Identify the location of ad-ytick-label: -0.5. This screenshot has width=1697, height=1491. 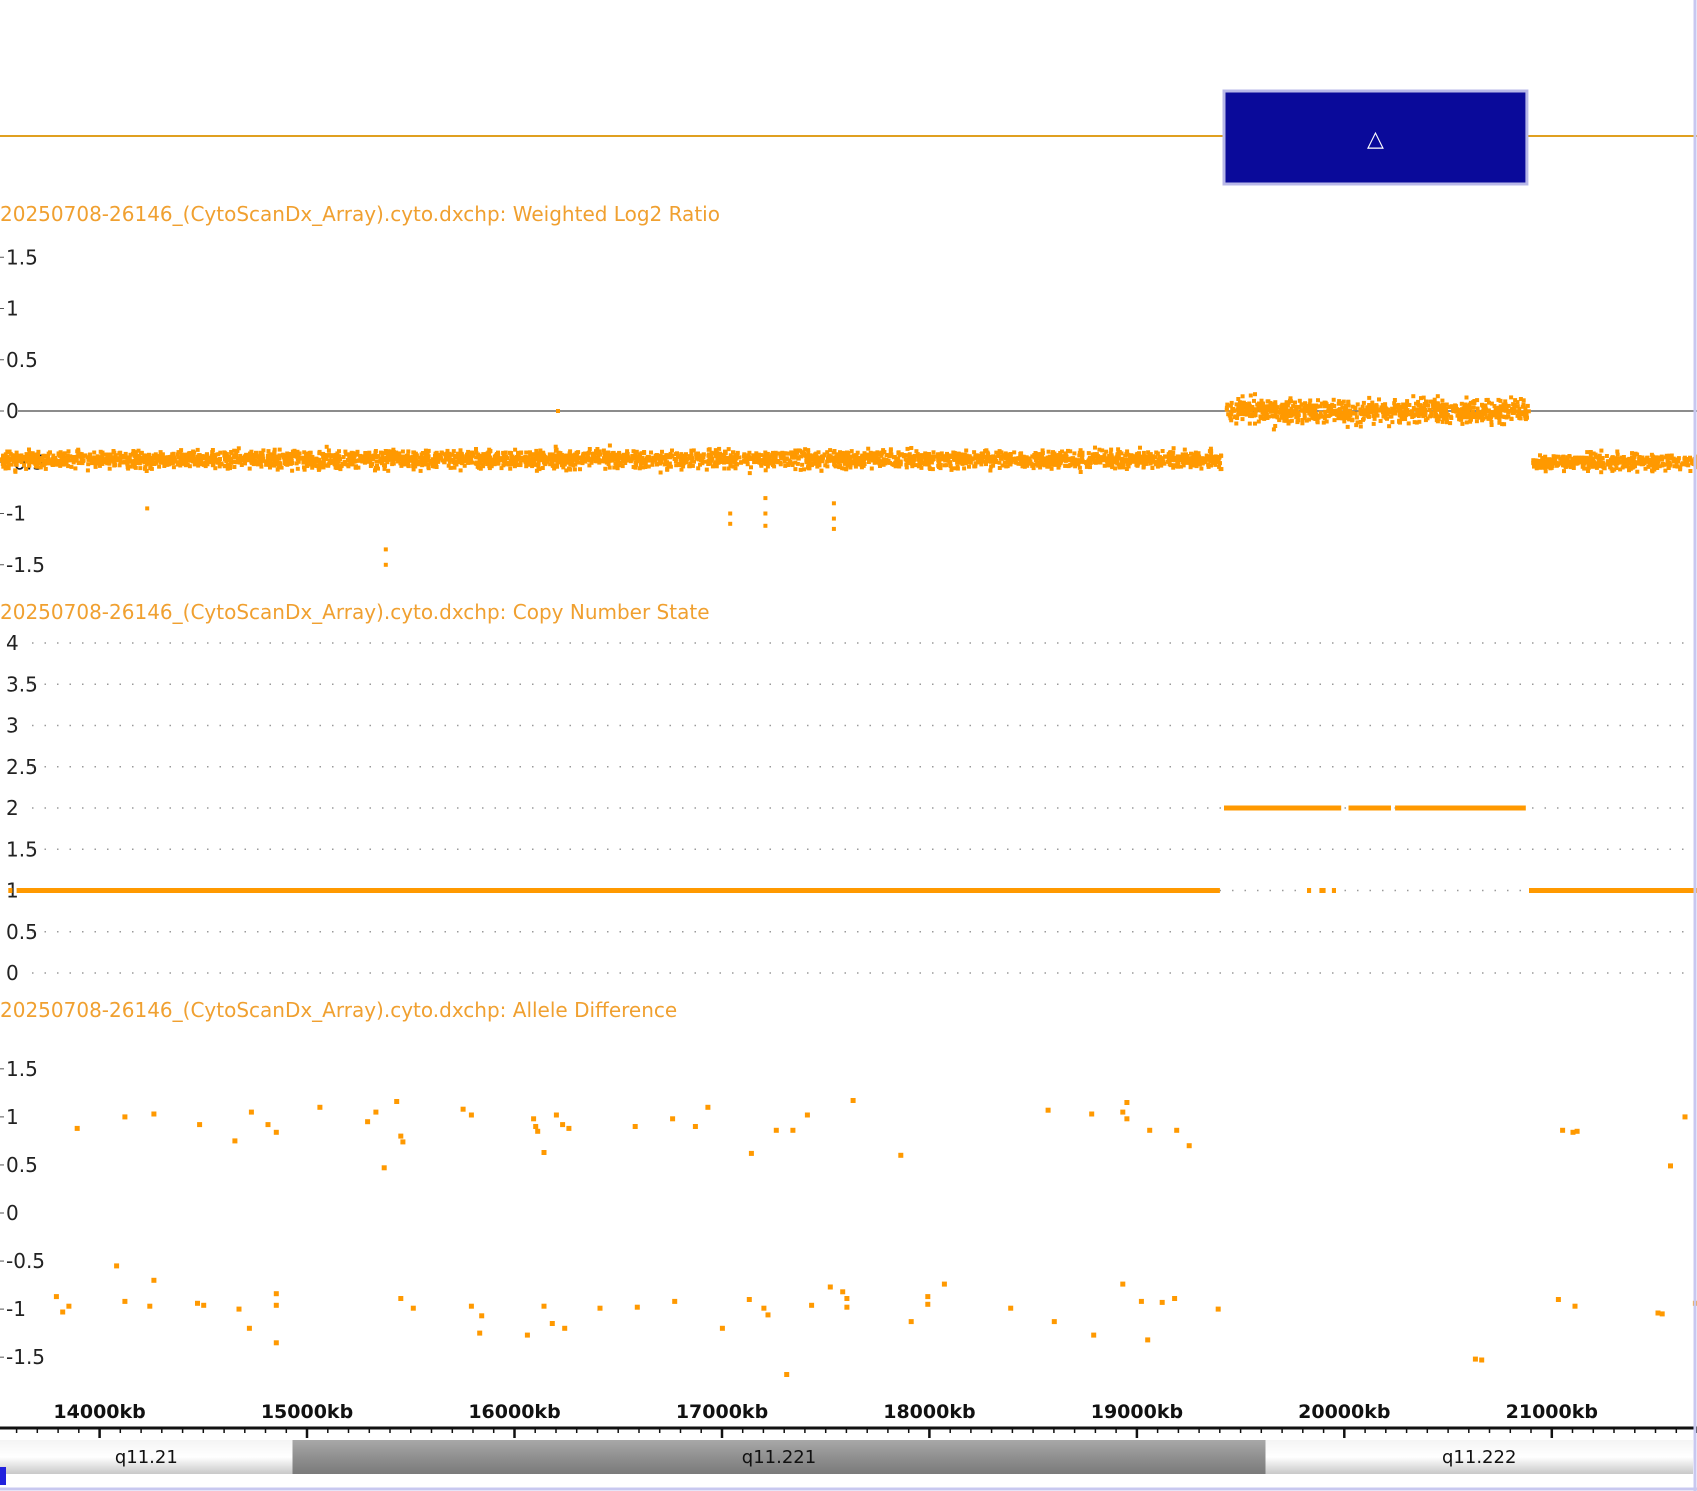
(25, 1261).